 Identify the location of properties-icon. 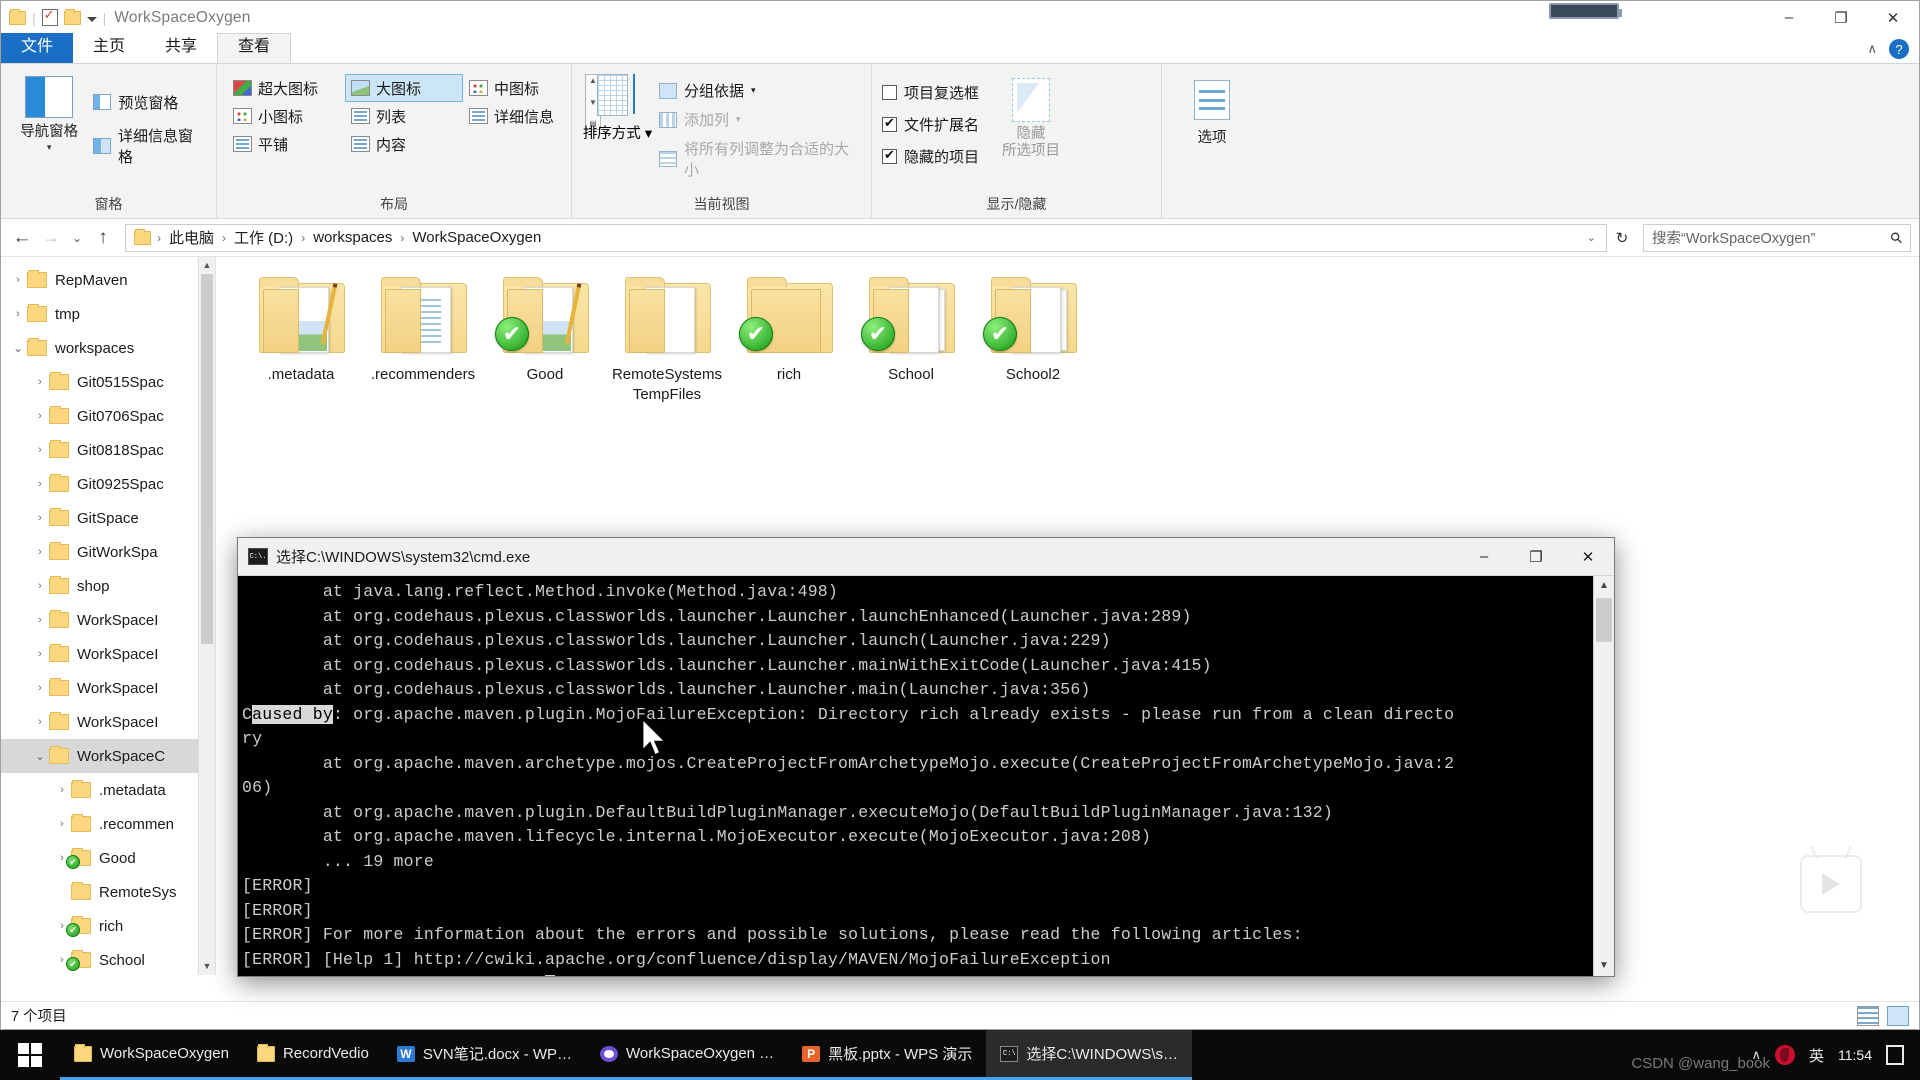
(49, 16).